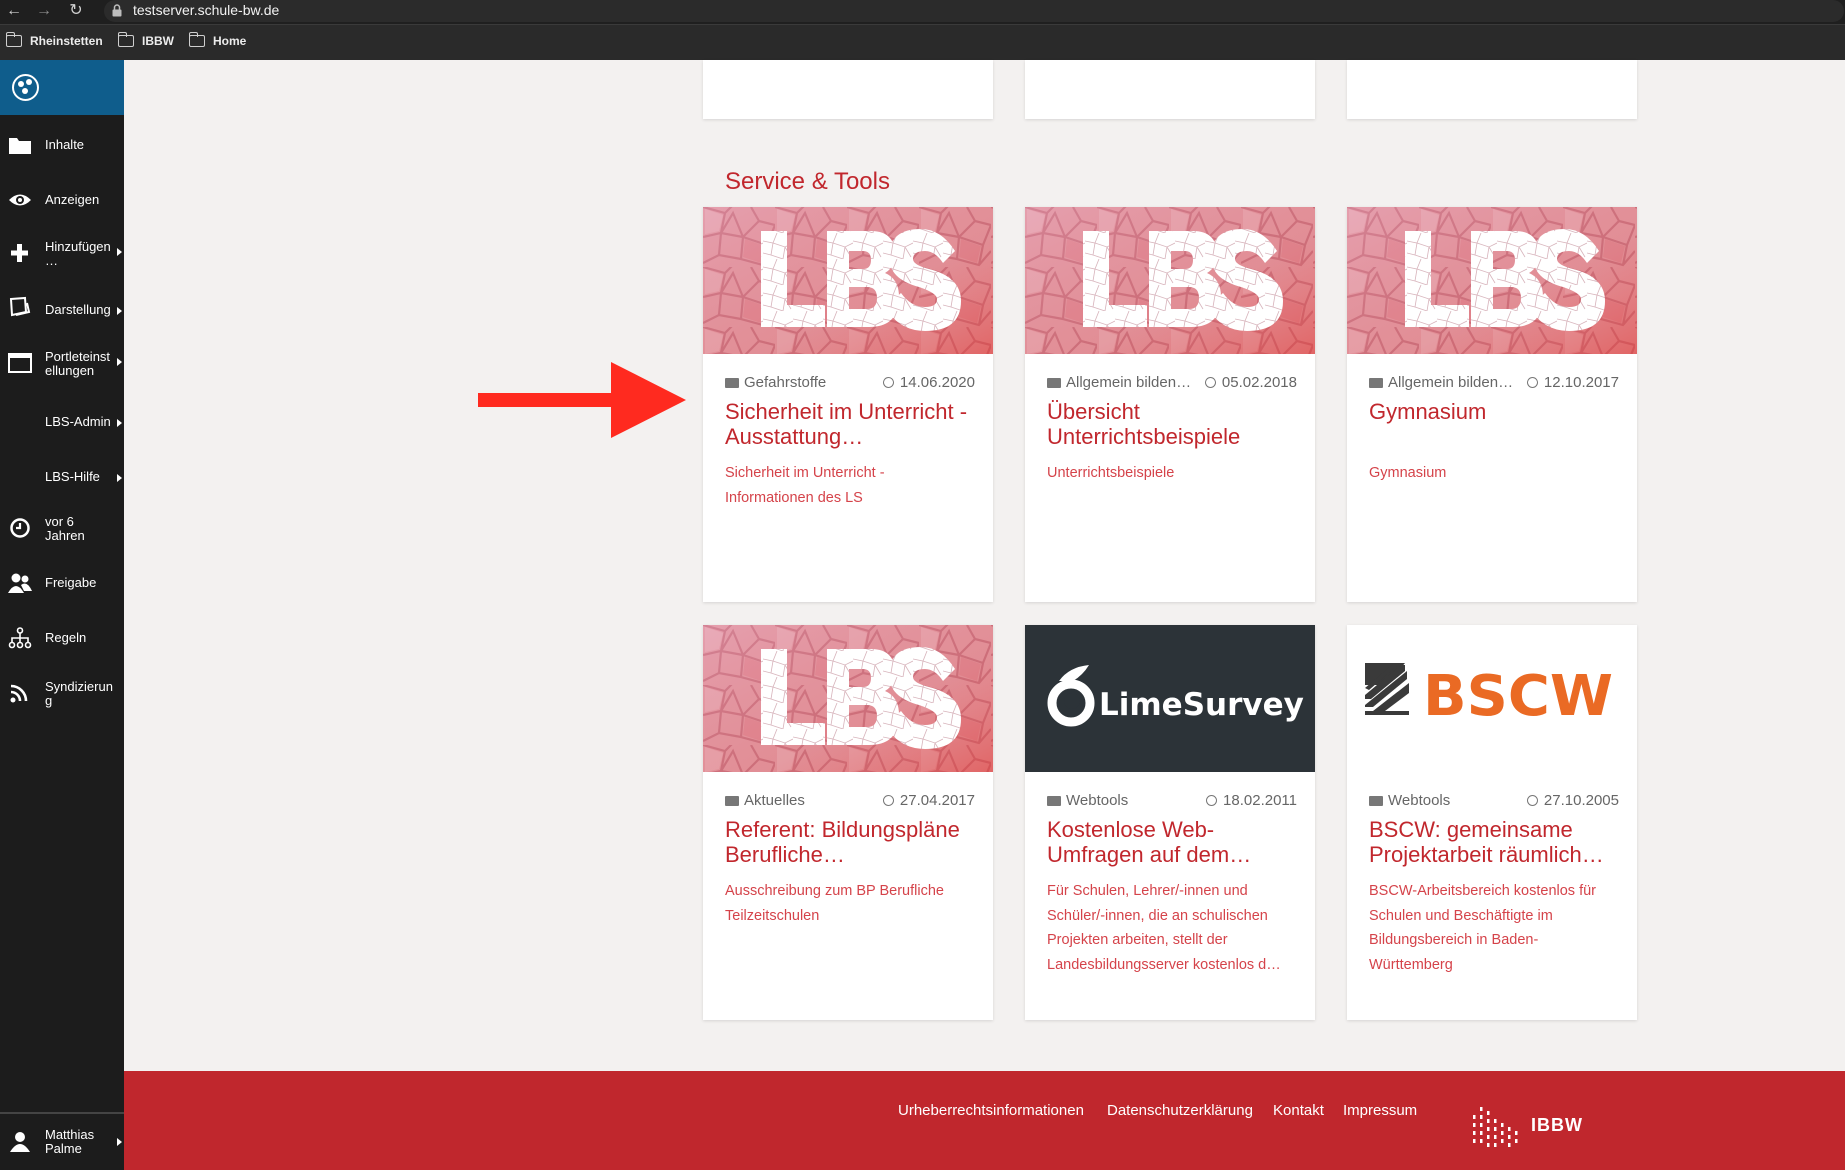 The image size is (1845, 1170). What do you see at coordinates (44, 11) in the screenshot?
I see `forward-icon: →` at bounding box center [44, 11].